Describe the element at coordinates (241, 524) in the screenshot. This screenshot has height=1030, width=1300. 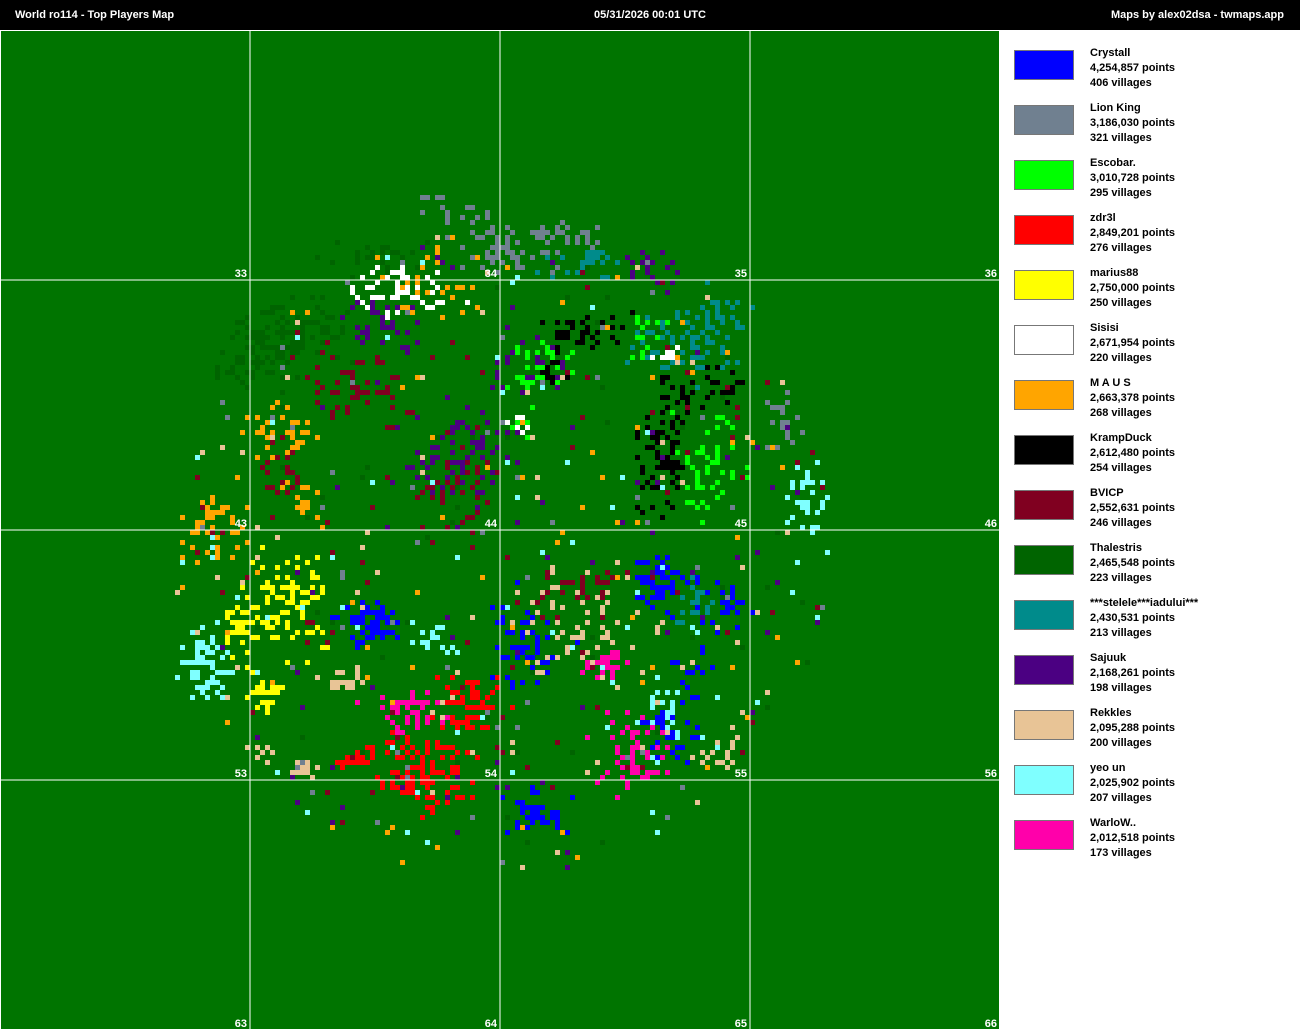
I see `sector-label: 43` at that location.